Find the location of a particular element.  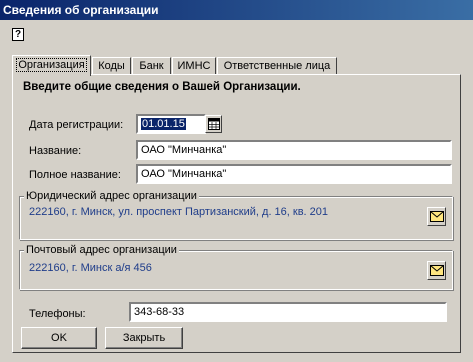

tab-organization-label: Организация is located at coordinates (51, 65).